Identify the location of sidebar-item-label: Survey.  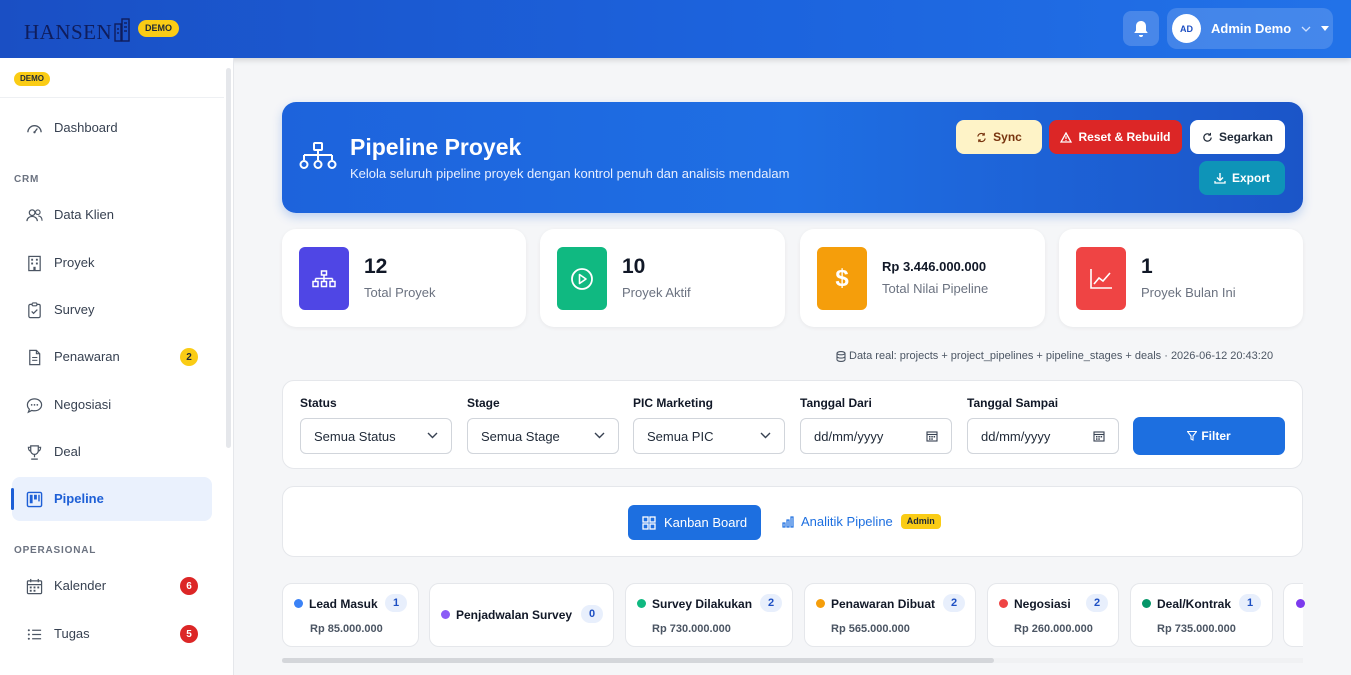
(74, 309).